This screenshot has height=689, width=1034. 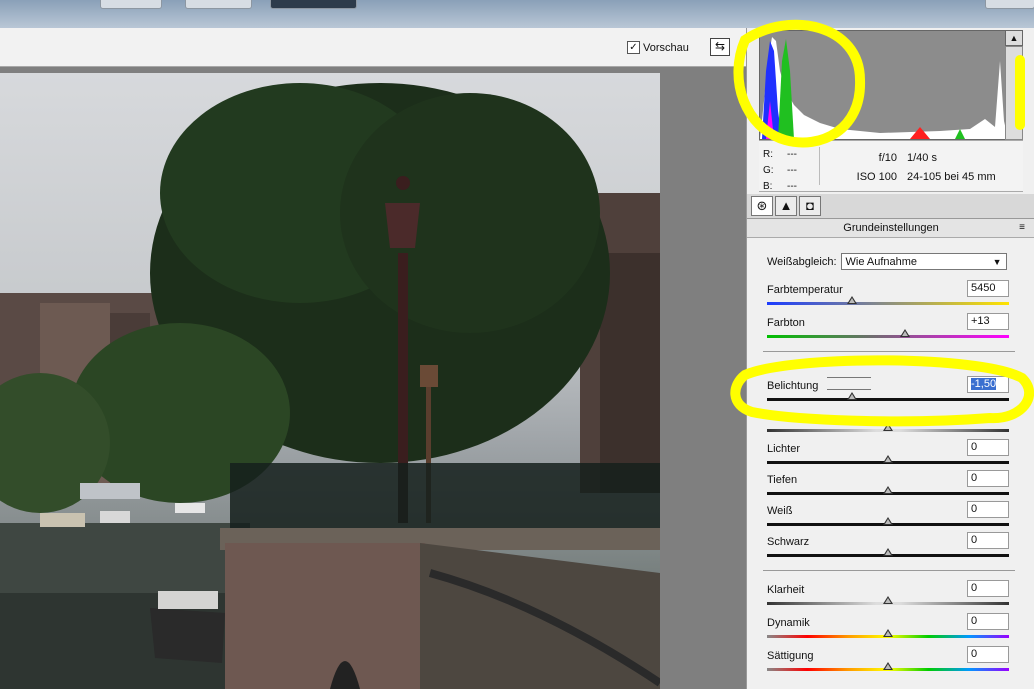 What do you see at coordinates (892, 379) in the screenshot?
I see `auto-default-links` at bounding box center [892, 379].